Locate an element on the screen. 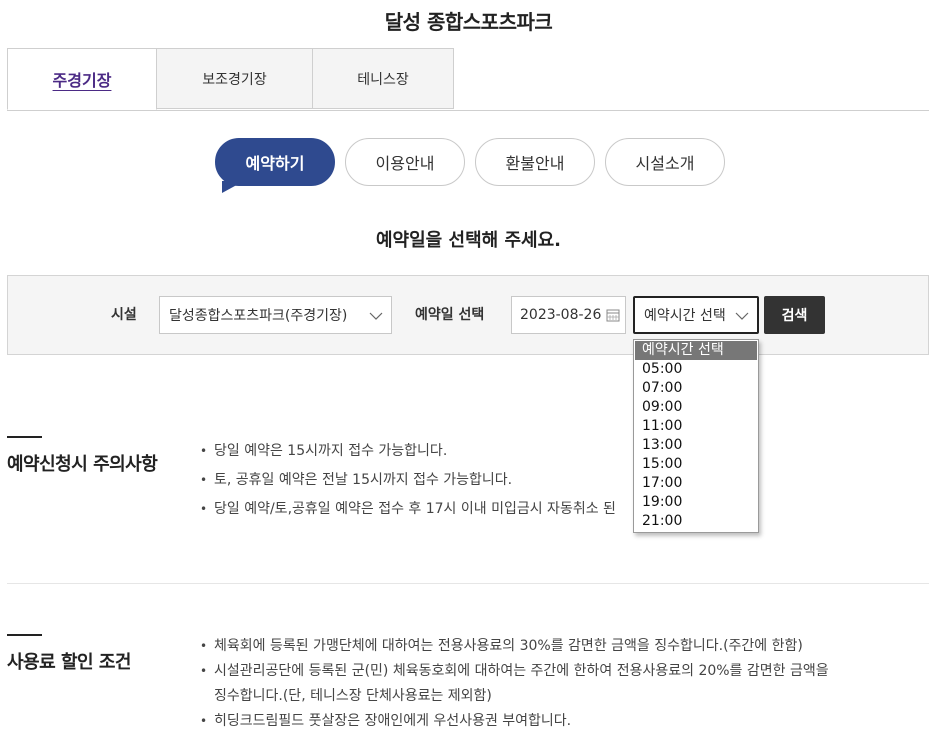 Image resolution: width=929 pixels, height=746 pixels. list-item: 토, 공휴일 예약은 전날 15시까지 접수 가능합니다. is located at coordinates (415, 480).